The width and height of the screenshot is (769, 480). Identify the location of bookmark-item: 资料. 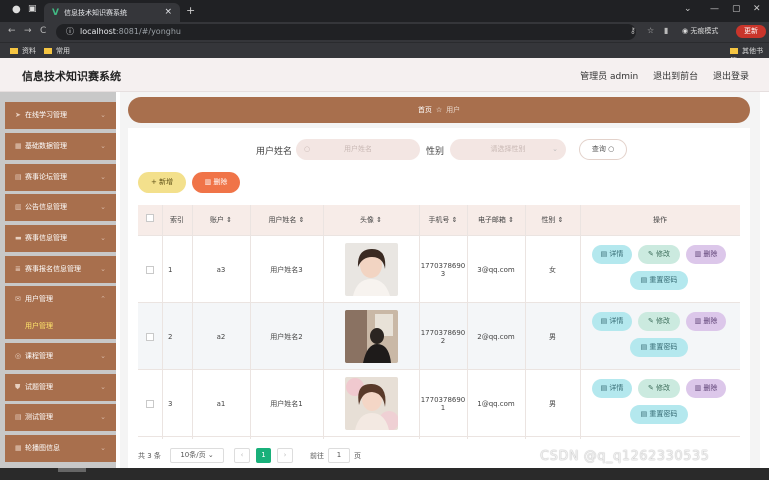
(23, 51).